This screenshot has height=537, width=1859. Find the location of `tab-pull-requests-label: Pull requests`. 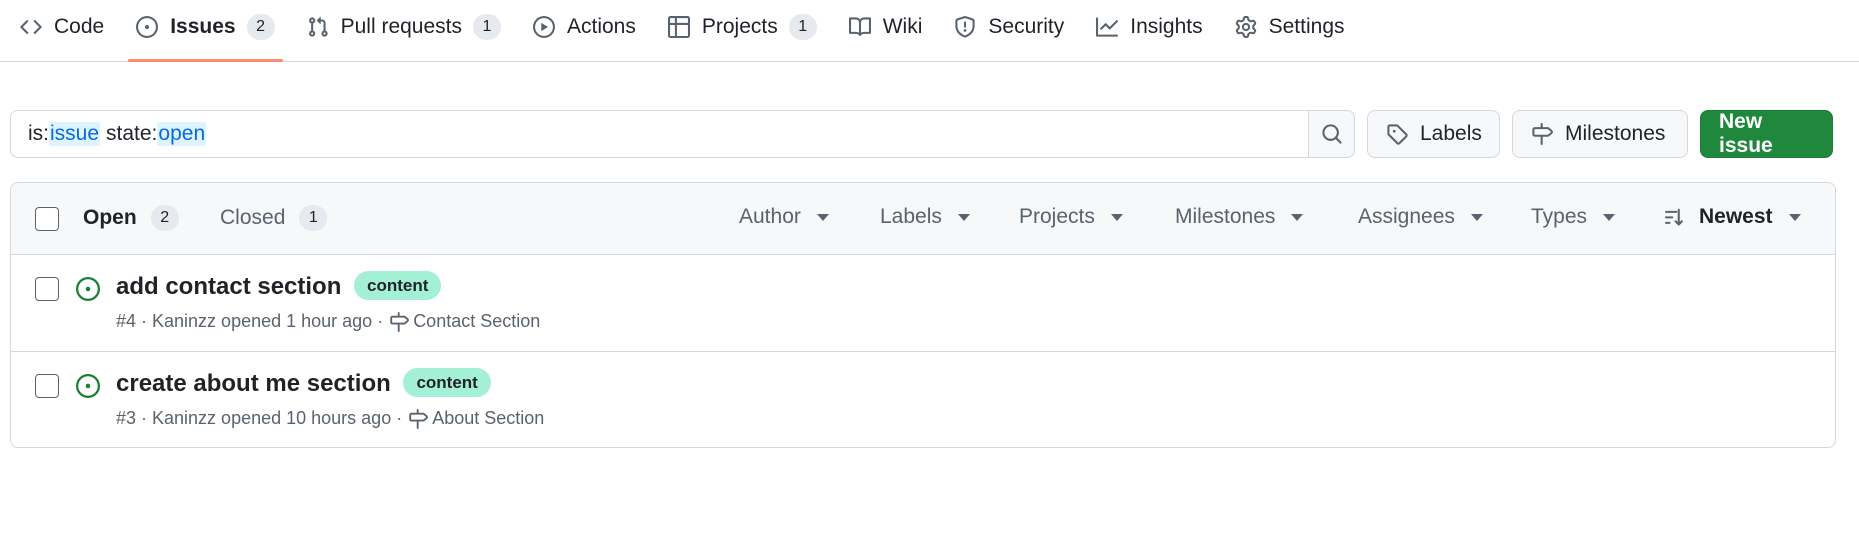

tab-pull-requests-label: Pull requests is located at coordinates (401, 26).